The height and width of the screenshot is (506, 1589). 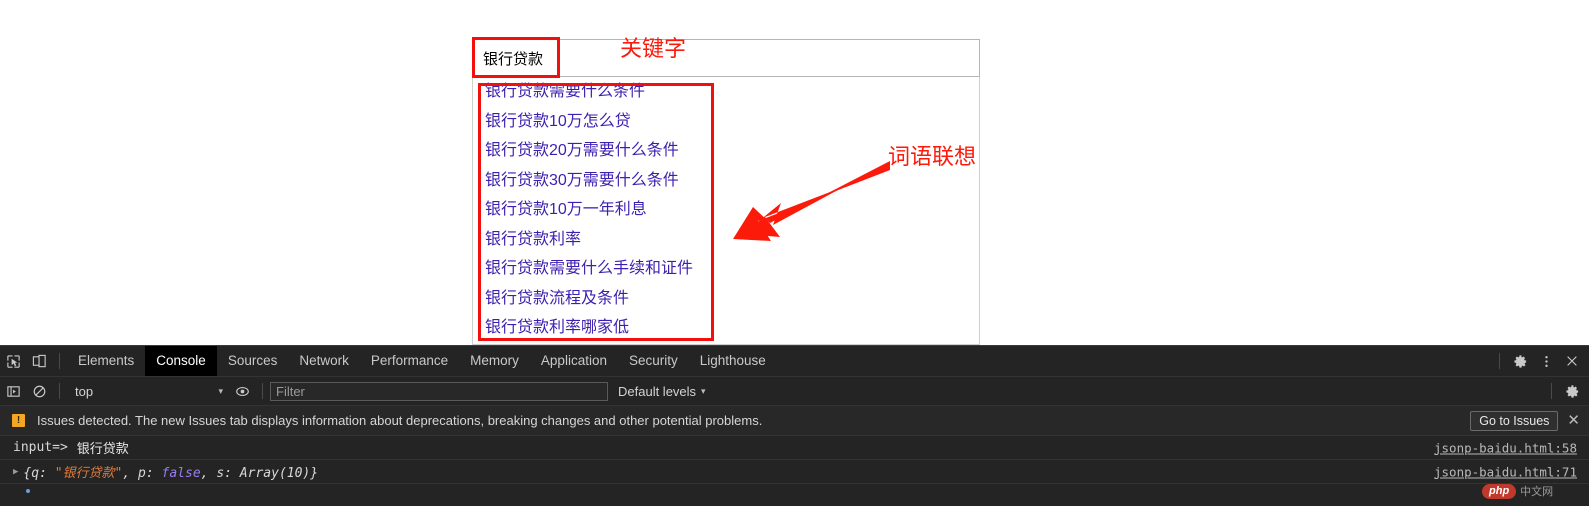 What do you see at coordinates (39, 391) in the screenshot?
I see `clear-console-icon` at bounding box center [39, 391].